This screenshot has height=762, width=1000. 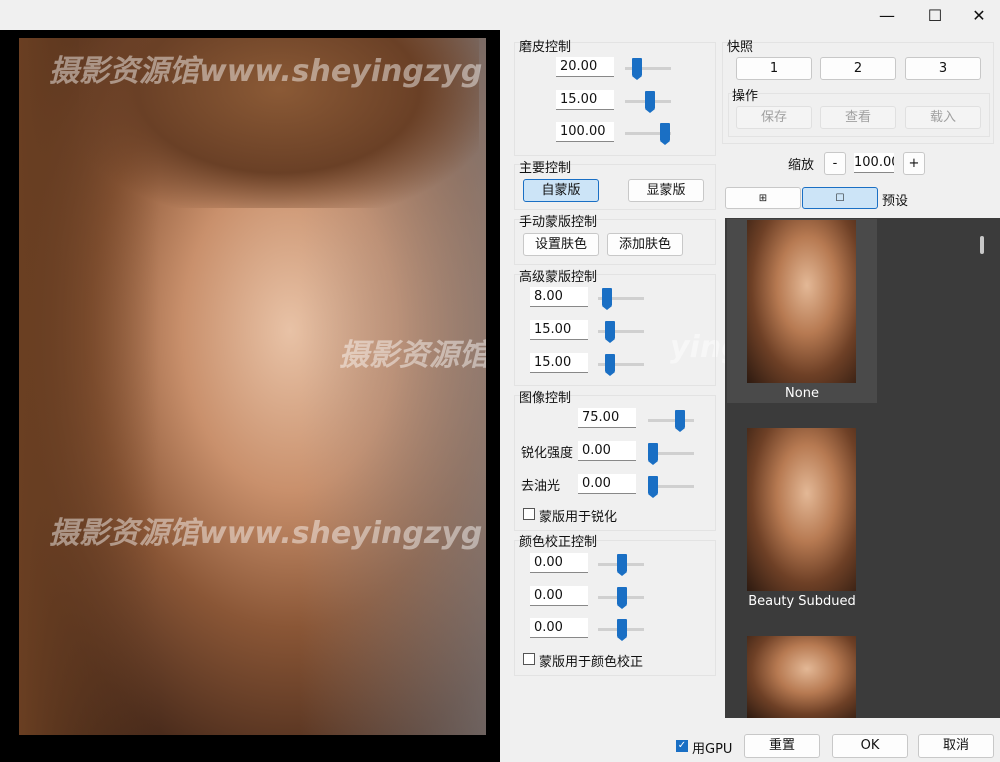 What do you see at coordinates (982, 245) in the screenshot?
I see `preset-scrollbar-thumb` at bounding box center [982, 245].